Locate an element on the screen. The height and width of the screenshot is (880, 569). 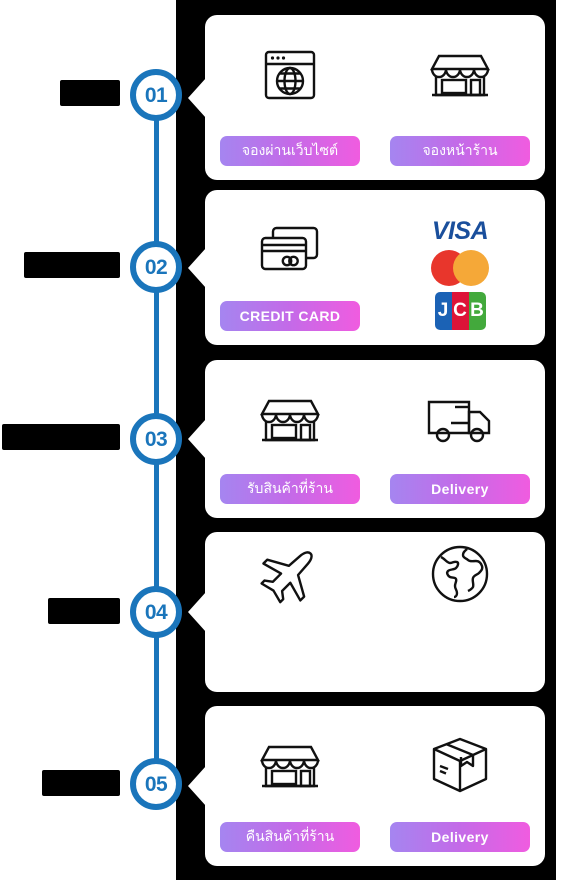
mastercard-logo is located at coordinates (460, 268).